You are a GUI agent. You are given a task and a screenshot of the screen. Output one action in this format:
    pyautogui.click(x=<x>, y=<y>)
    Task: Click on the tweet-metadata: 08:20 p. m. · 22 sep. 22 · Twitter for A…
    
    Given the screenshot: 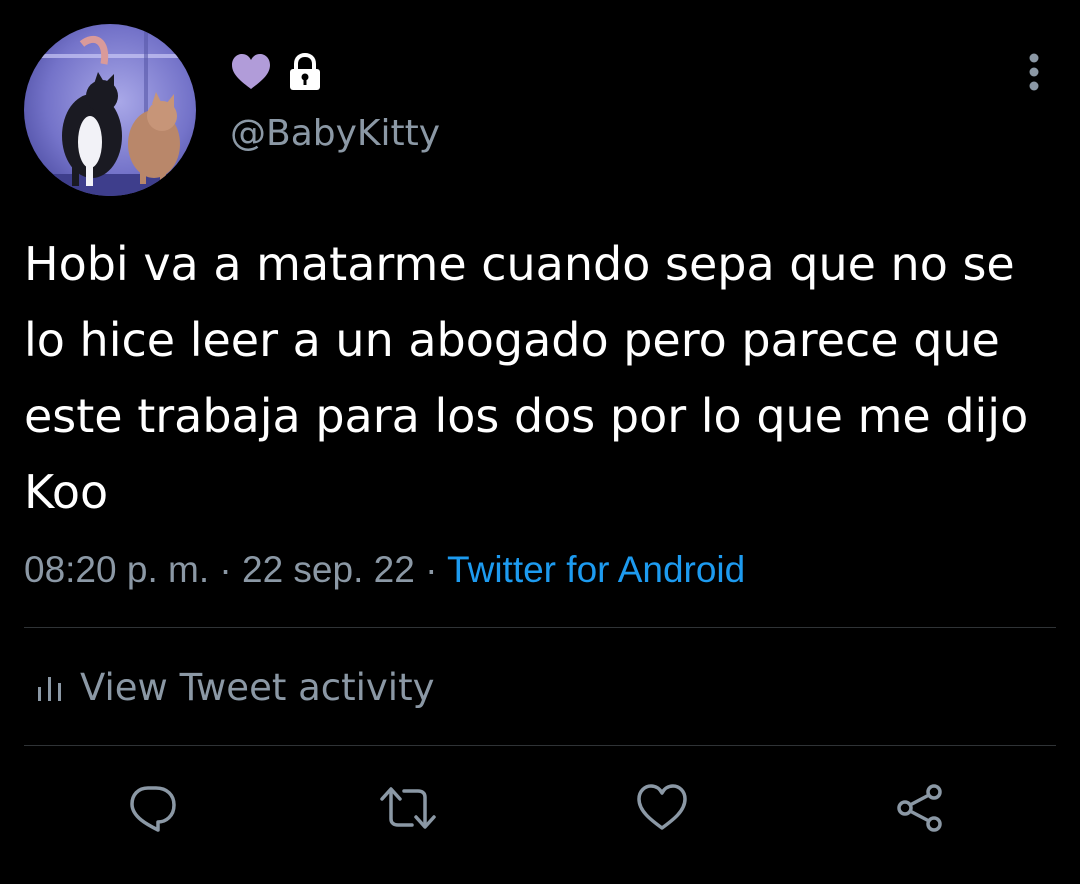 What is the action you would take?
    pyautogui.click(x=384, y=570)
    